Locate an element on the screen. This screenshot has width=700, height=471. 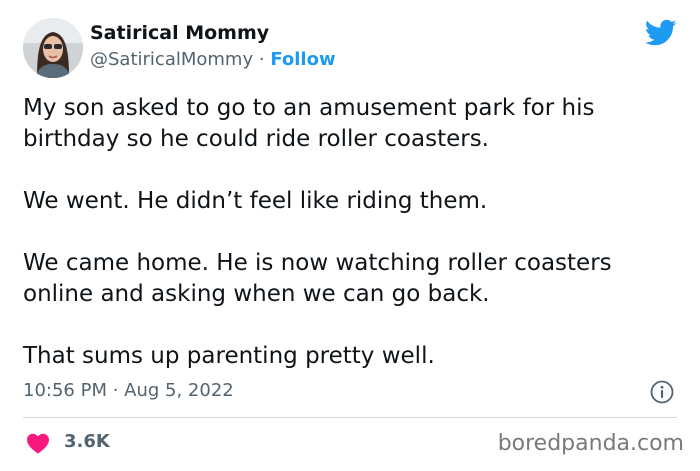
avatar-photo is located at coordinates (53, 48).